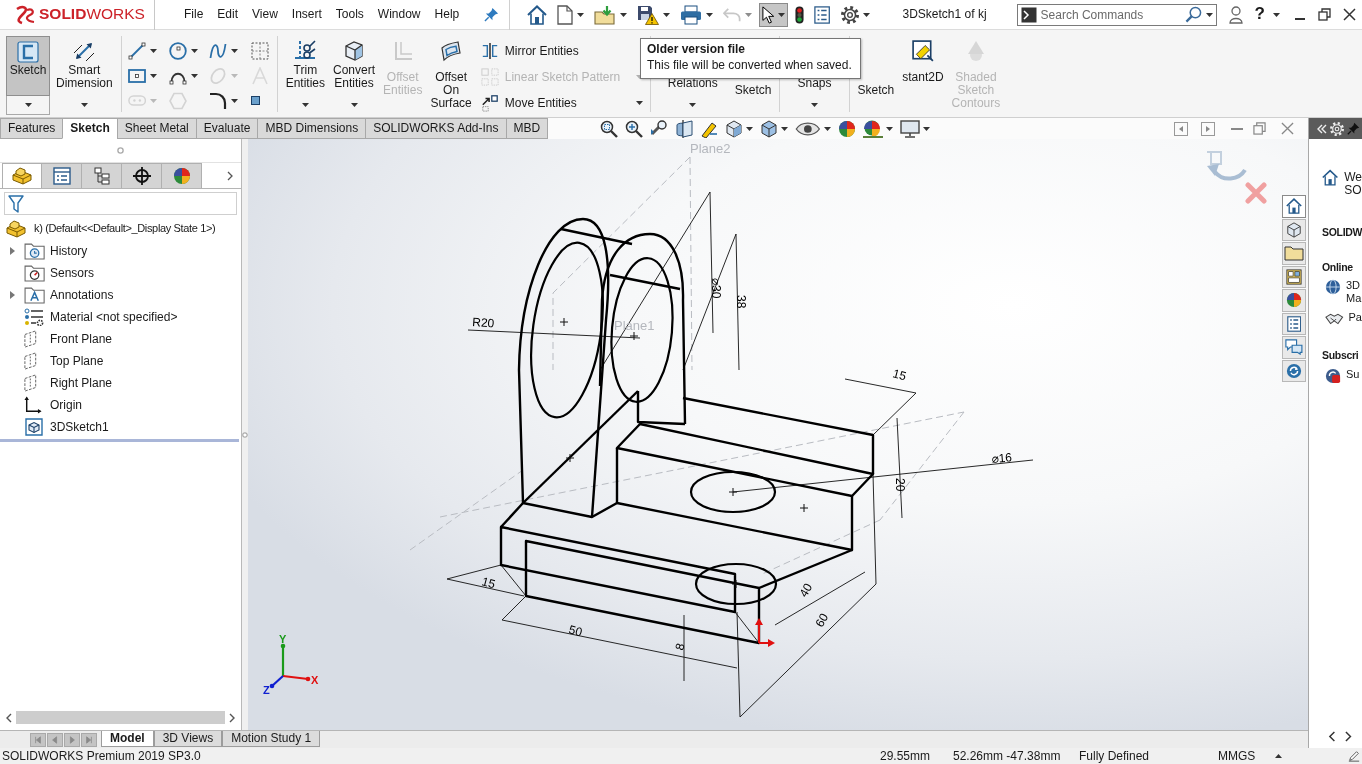  What do you see at coordinates (1342, 232) in the screenshot?
I see `section-heading: SOLIDW` at bounding box center [1342, 232].